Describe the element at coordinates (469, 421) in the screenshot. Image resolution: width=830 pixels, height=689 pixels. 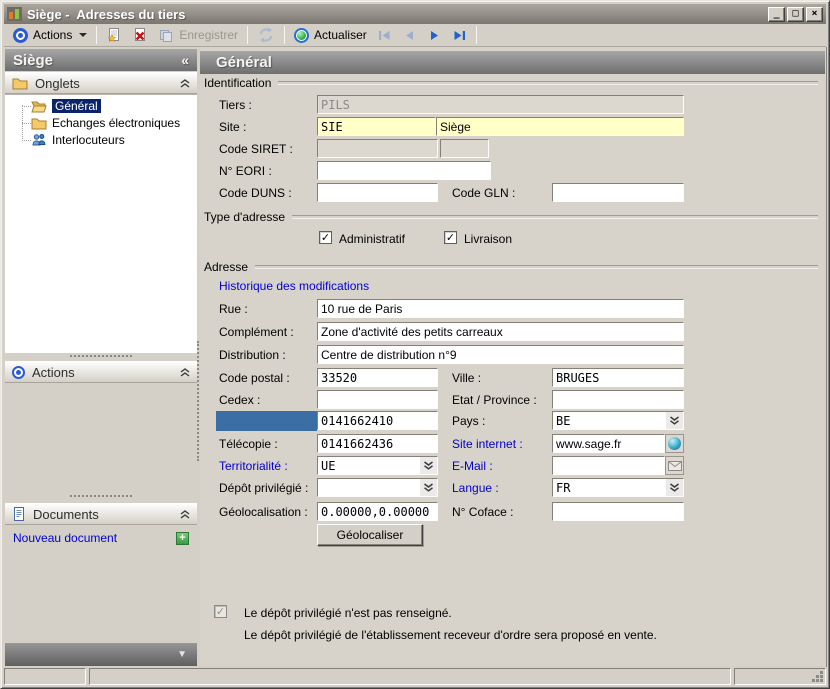
I see `pays-label: Pays :` at that location.